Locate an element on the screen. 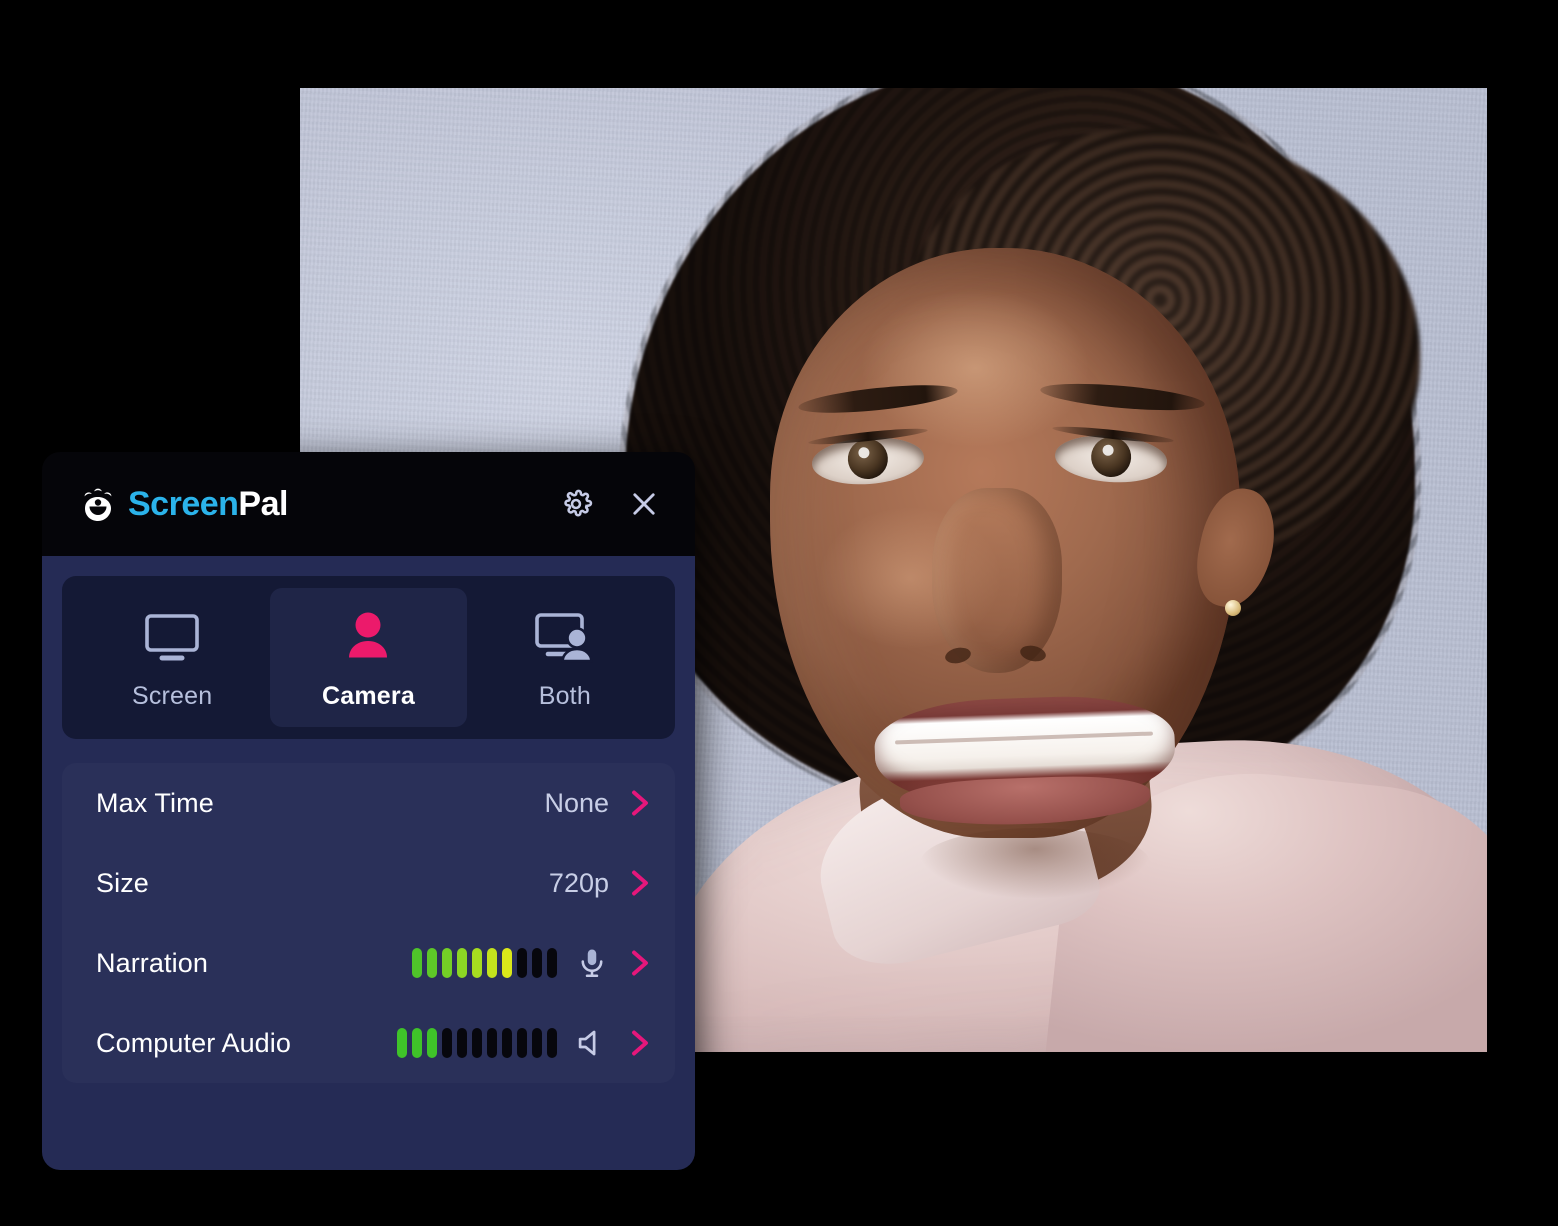 The width and height of the screenshot is (1558, 1226). preview-forehead-highlight is located at coordinates (975, 368).